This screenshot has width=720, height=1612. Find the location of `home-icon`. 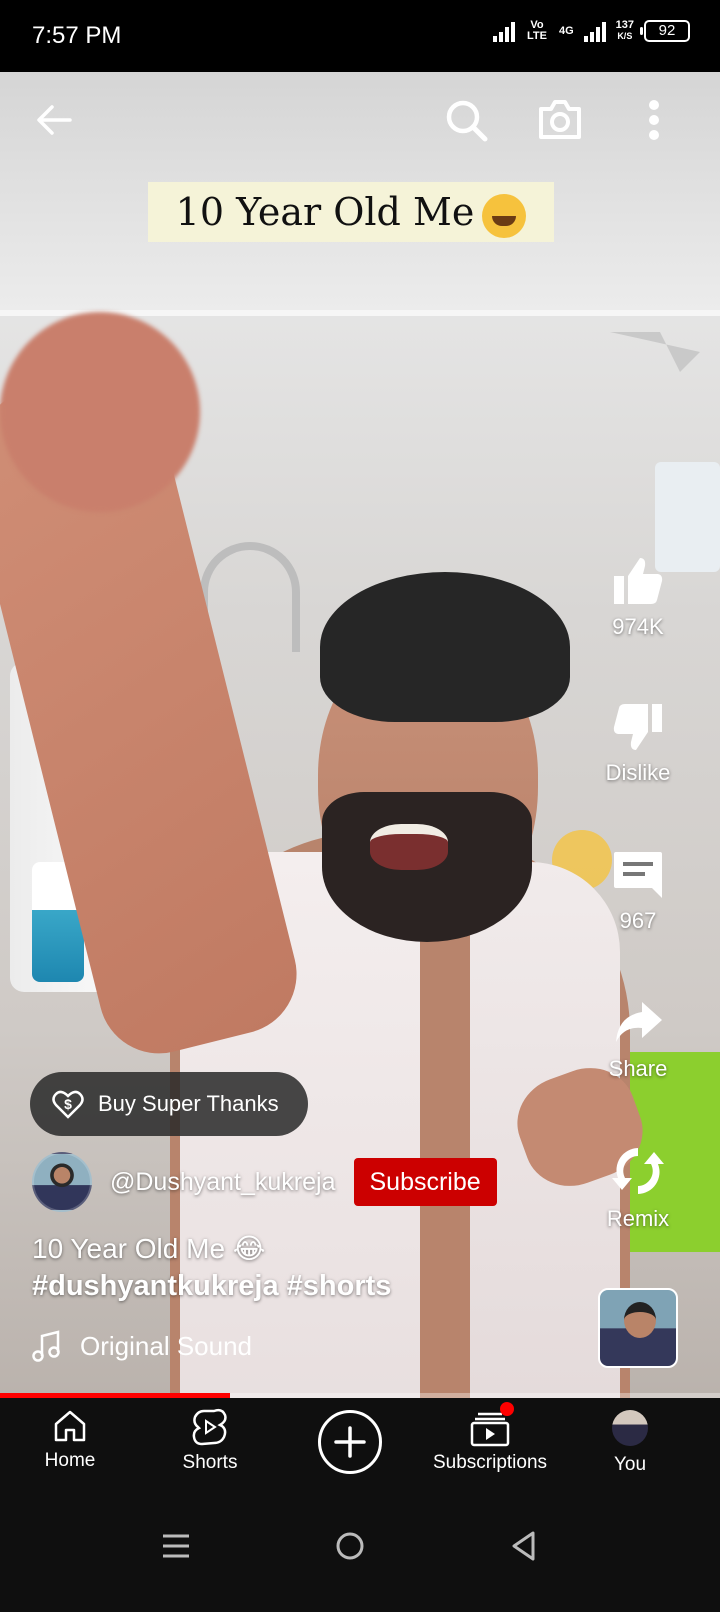

home-icon is located at coordinates (70, 1426).